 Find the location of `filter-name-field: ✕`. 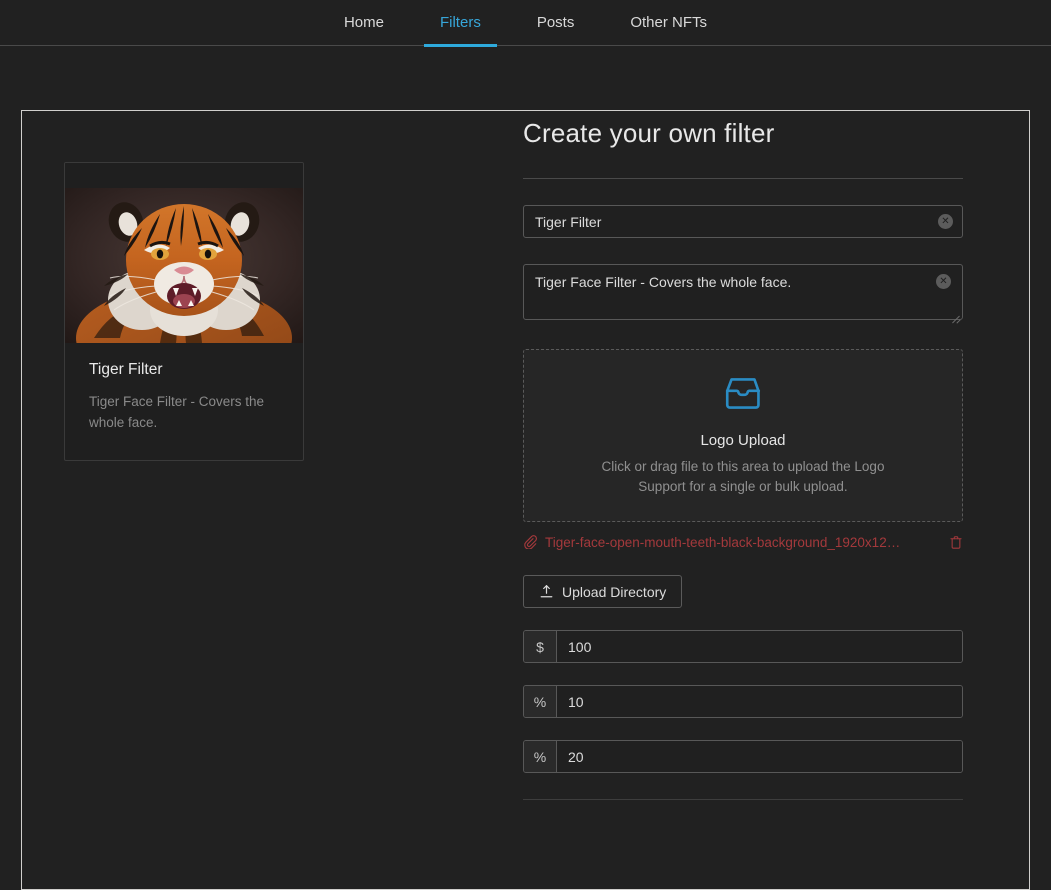

filter-name-field: ✕ is located at coordinates (743, 221).